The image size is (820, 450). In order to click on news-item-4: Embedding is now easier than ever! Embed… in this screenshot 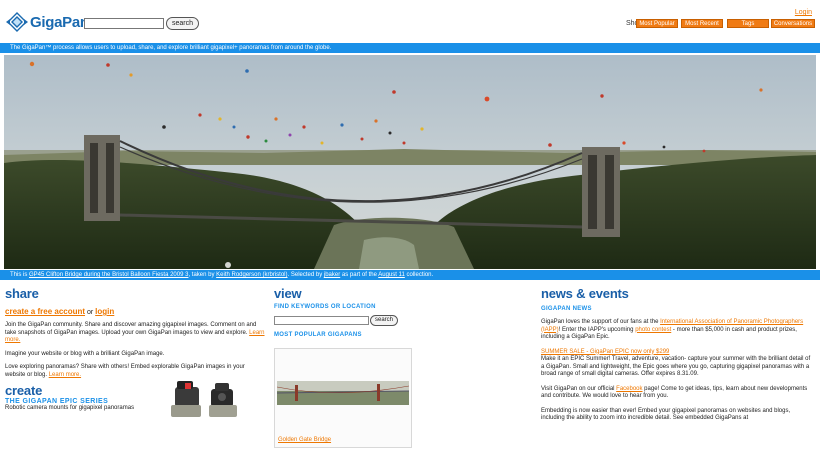, I will do `click(666, 414)`.